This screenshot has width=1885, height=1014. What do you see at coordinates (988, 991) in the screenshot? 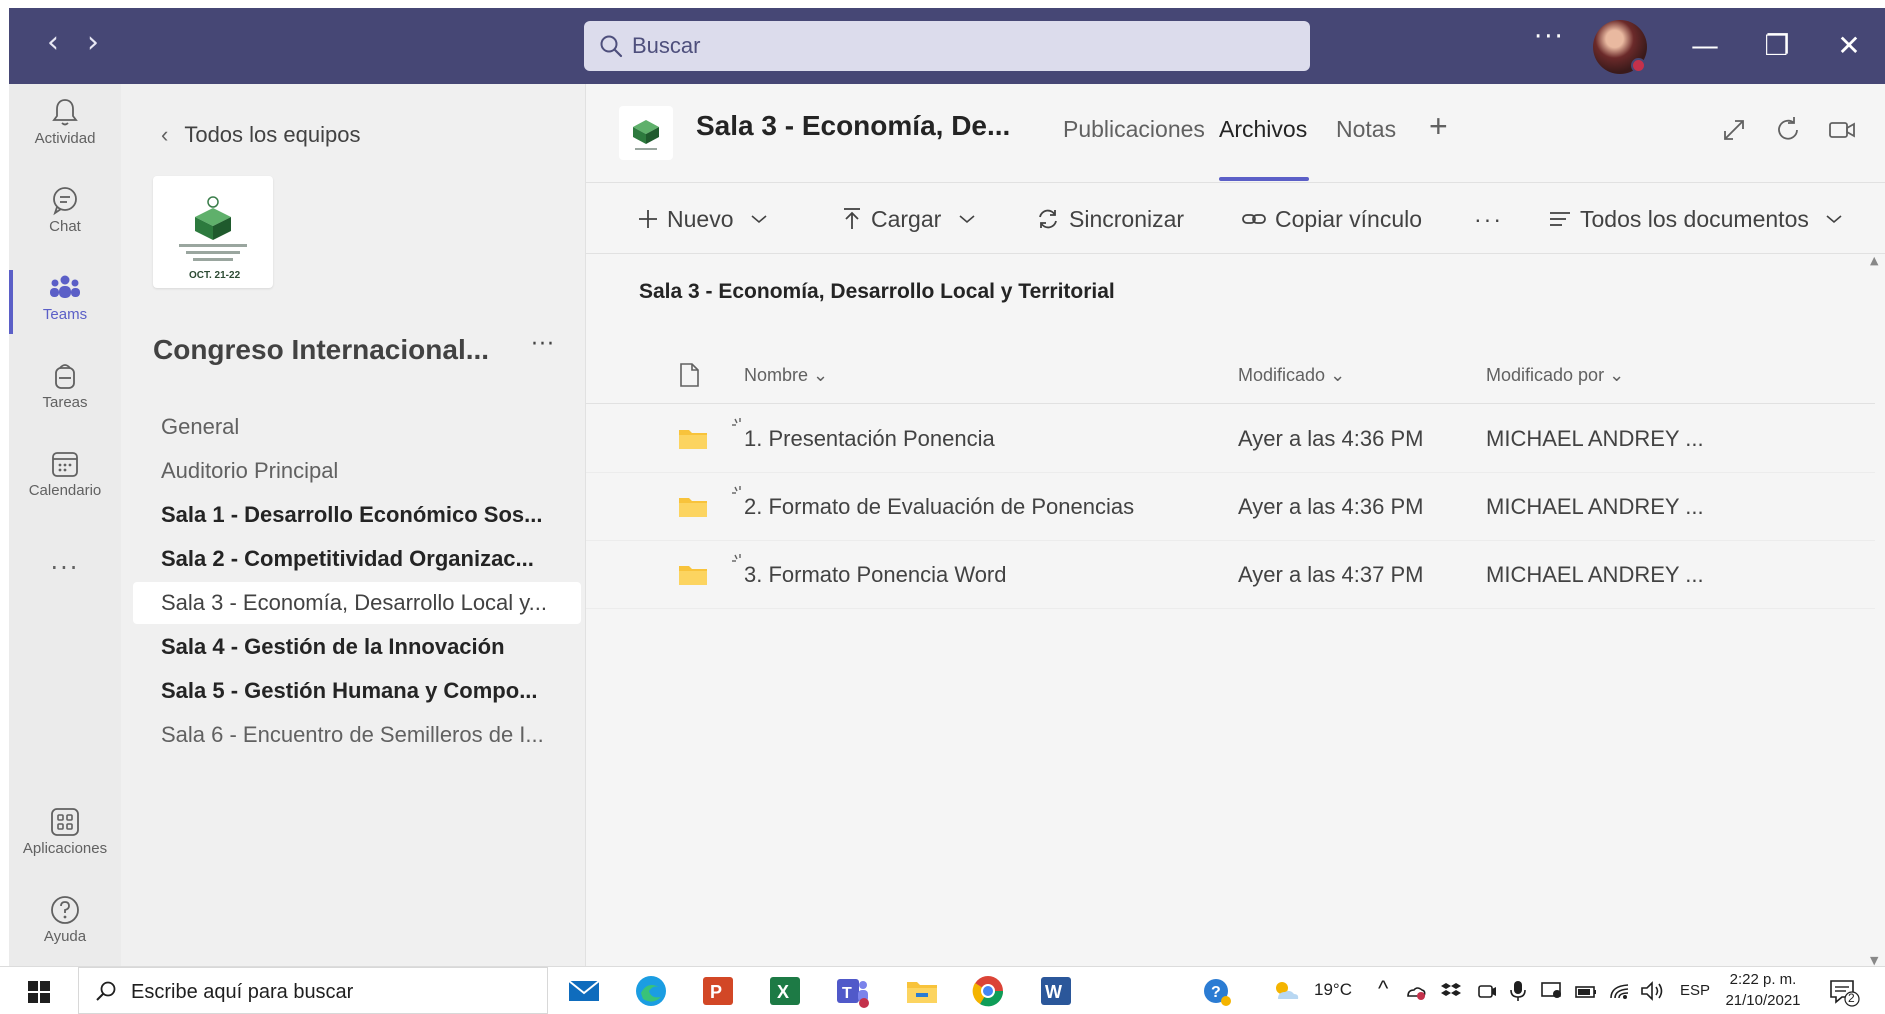
I see `chrome-app-icon` at bounding box center [988, 991].